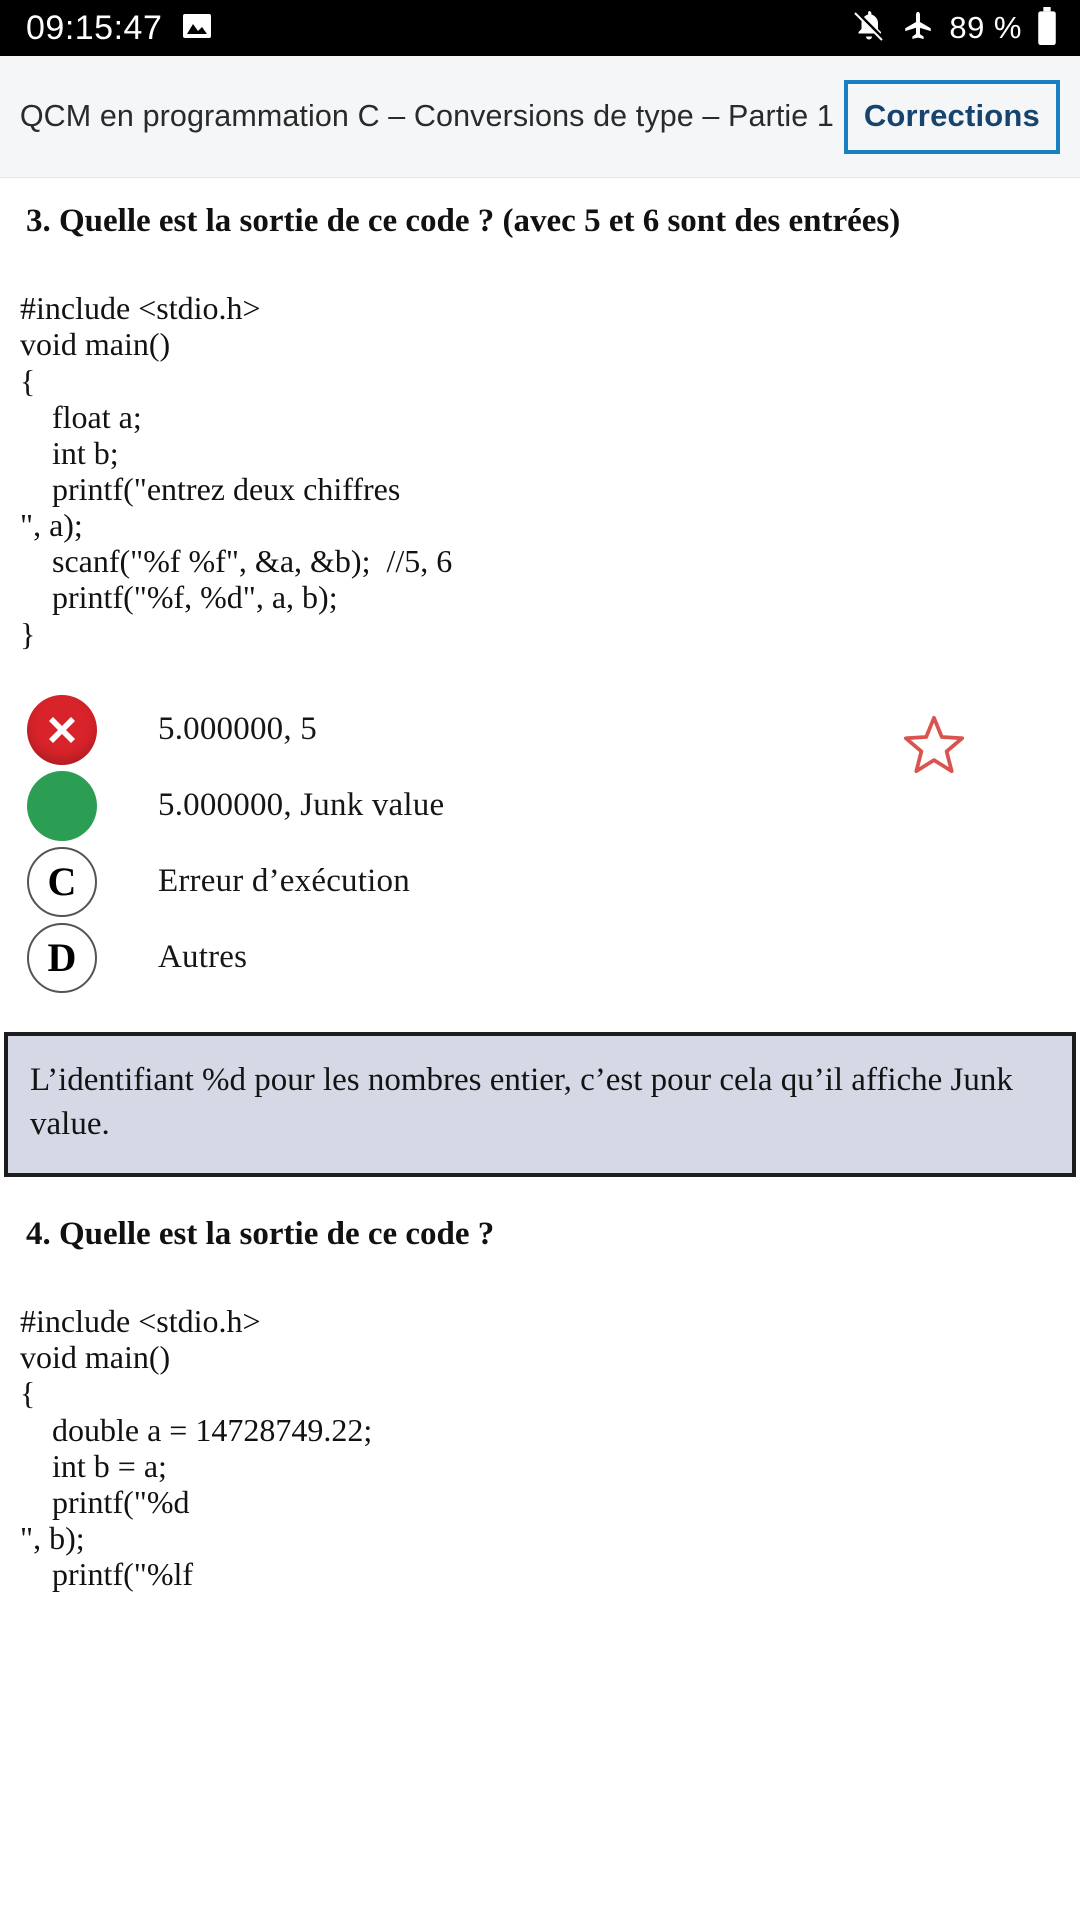 This screenshot has height=1920, width=1080. Describe the element at coordinates (540, 882) in the screenshot. I see `option-row-c: C Erreur d’exécution` at that location.